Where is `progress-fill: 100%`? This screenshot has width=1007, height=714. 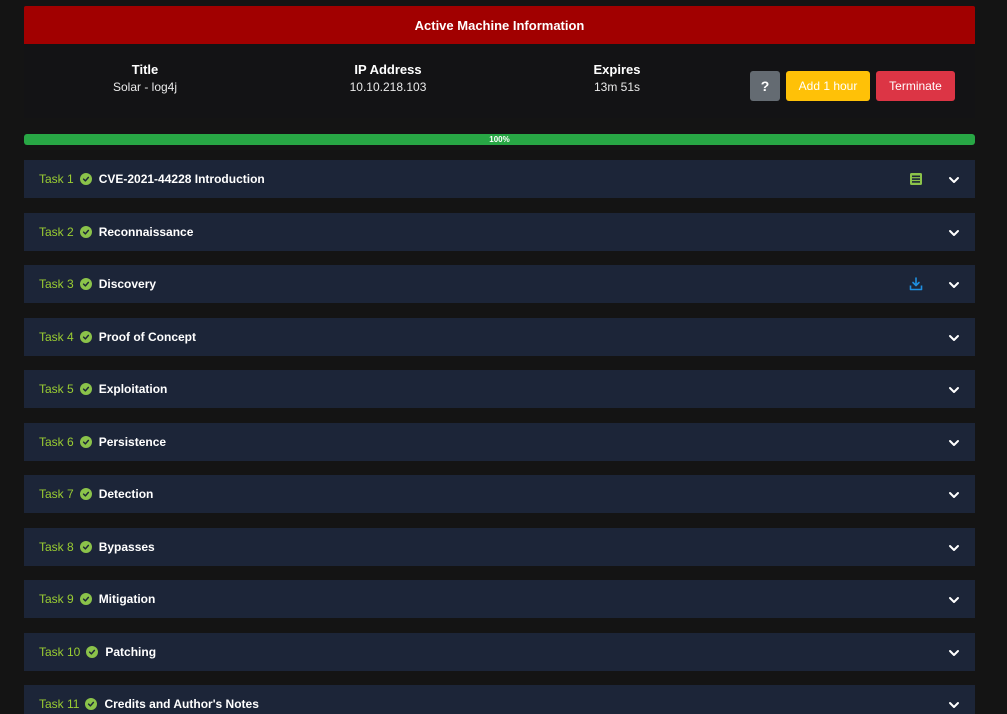 progress-fill: 100% is located at coordinates (499, 139).